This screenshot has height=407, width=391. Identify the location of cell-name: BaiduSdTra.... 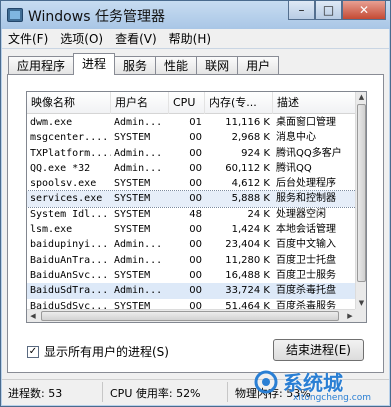
(69, 291).